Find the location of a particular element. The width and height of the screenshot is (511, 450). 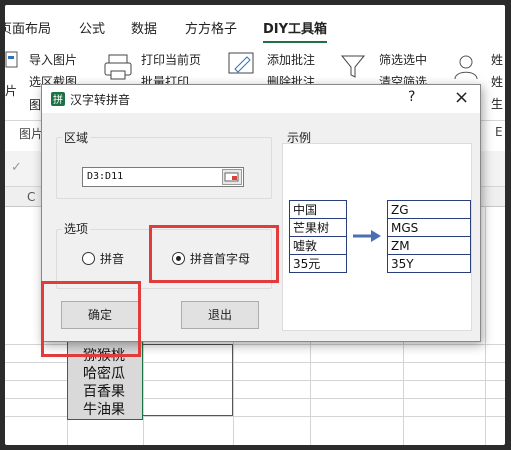

ribbon-group-right: E is located at coordinates (499, 132).